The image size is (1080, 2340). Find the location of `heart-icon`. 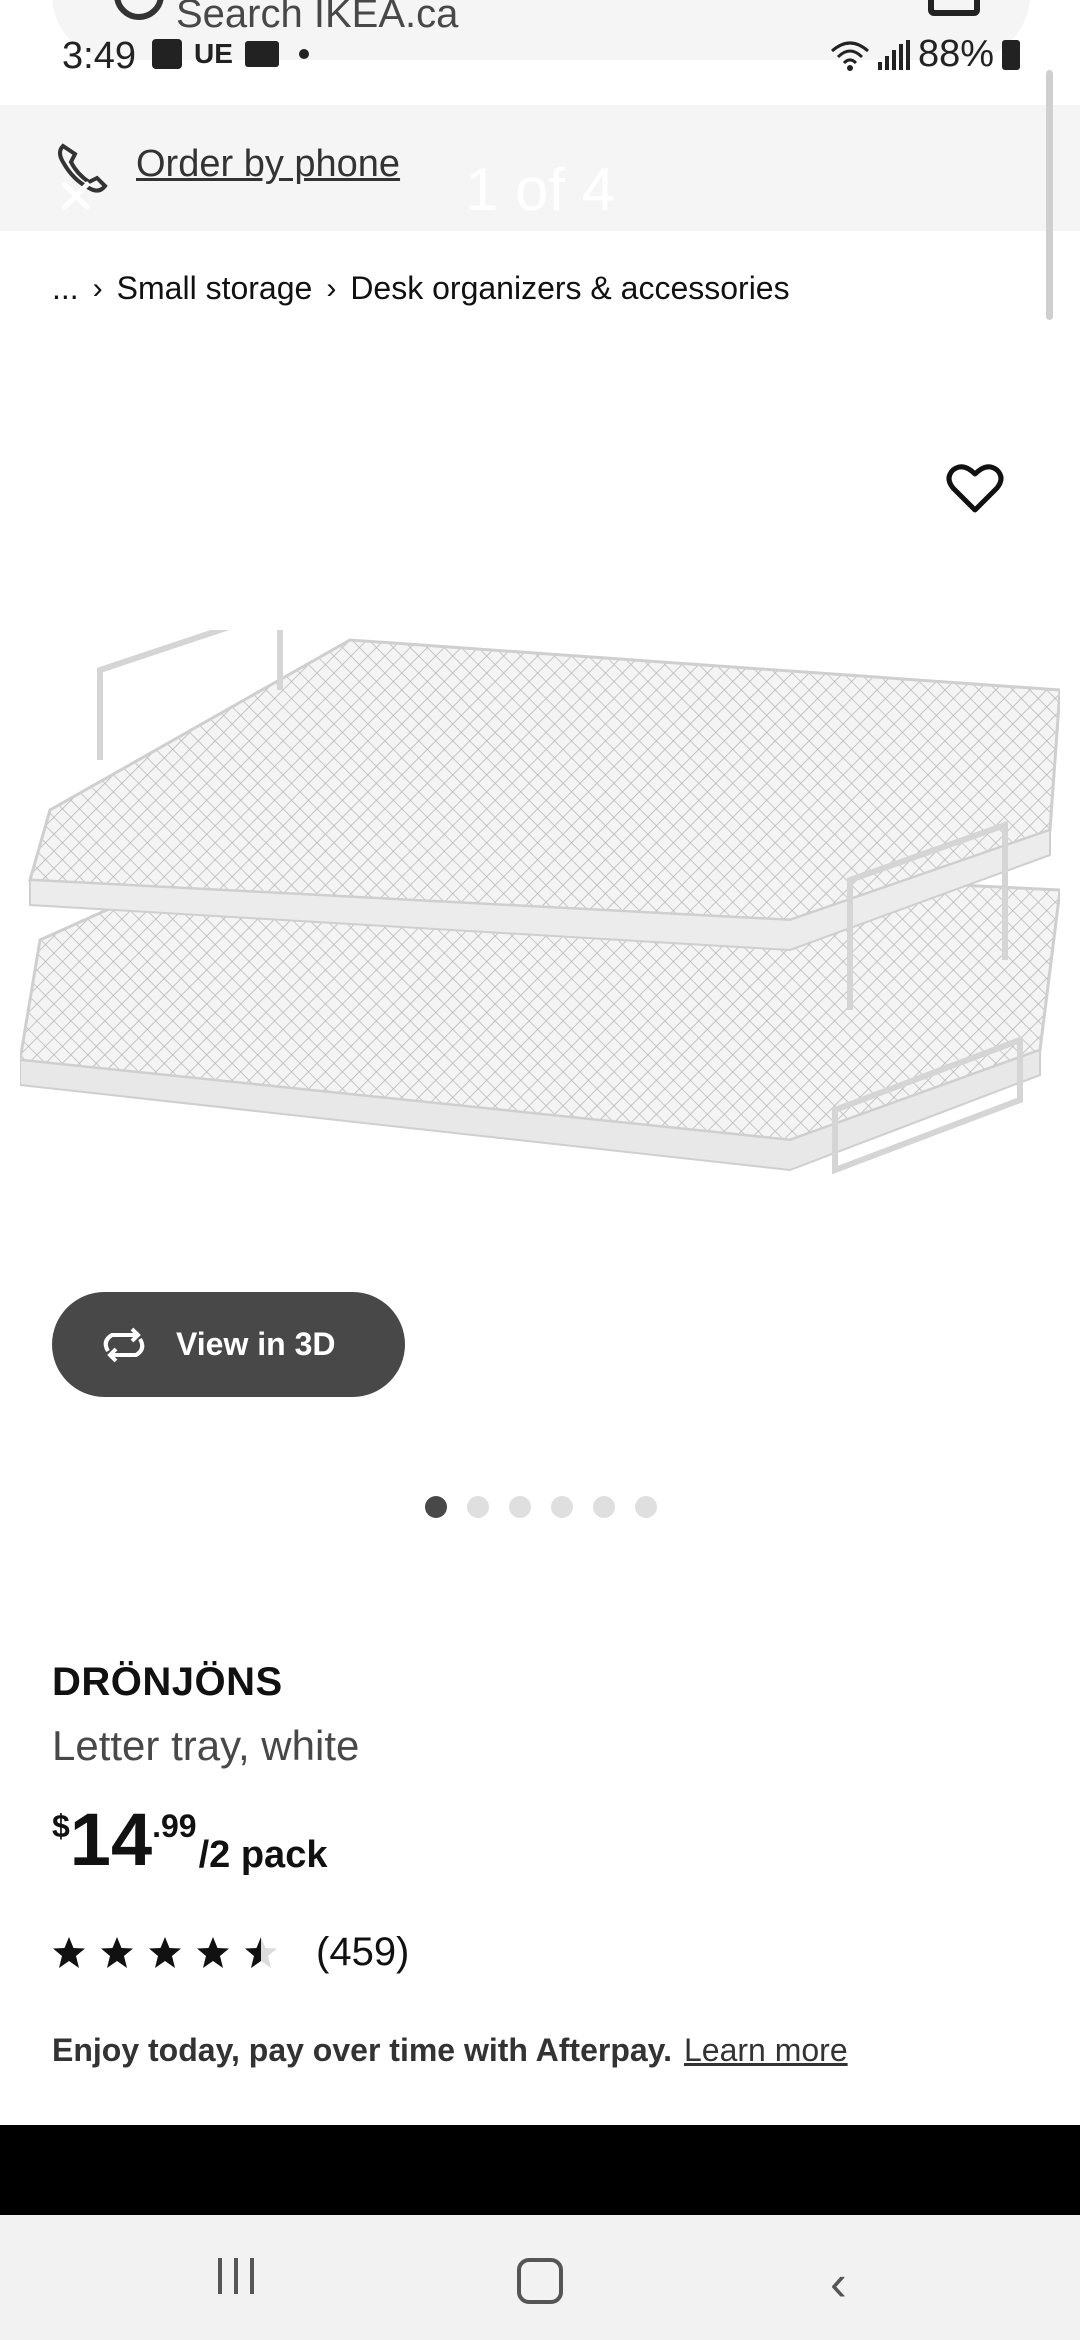

heart-icon is located at coordinates (975, 488).